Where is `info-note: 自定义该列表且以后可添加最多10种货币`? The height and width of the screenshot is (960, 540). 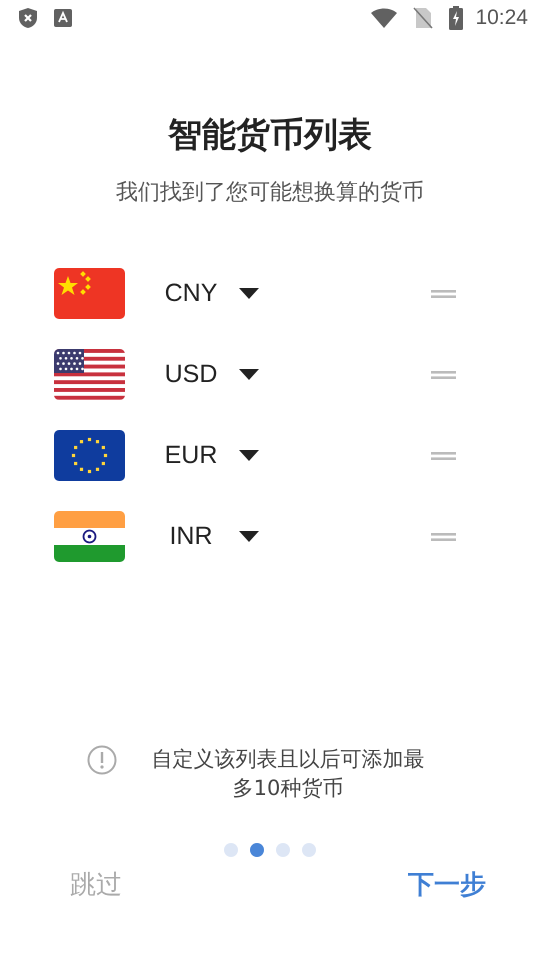 info-note: 自定义该列表且以后可添加最多10种货币 is located at coordinates (288, 774).